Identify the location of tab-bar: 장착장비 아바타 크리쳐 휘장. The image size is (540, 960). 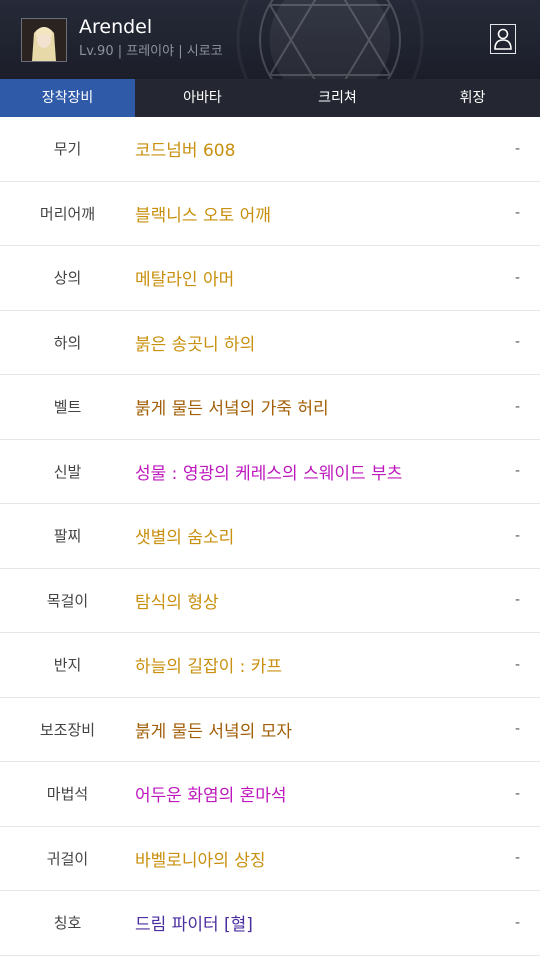
(270, 98).